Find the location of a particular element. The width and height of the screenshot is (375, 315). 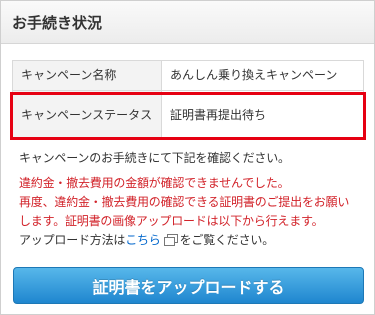

warning-line: します。証明書の画像アップロードは以下から行えます。 is located at coordinates (171, 221).